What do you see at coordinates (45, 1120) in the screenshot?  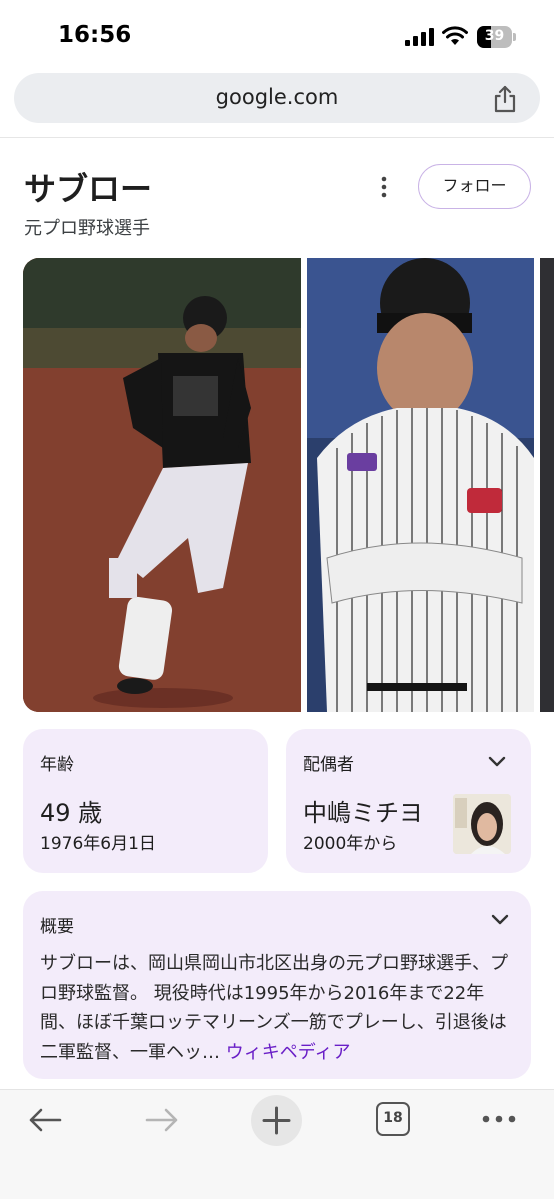 I see `back-arrow-icon` at bounding box center [45, 1120].